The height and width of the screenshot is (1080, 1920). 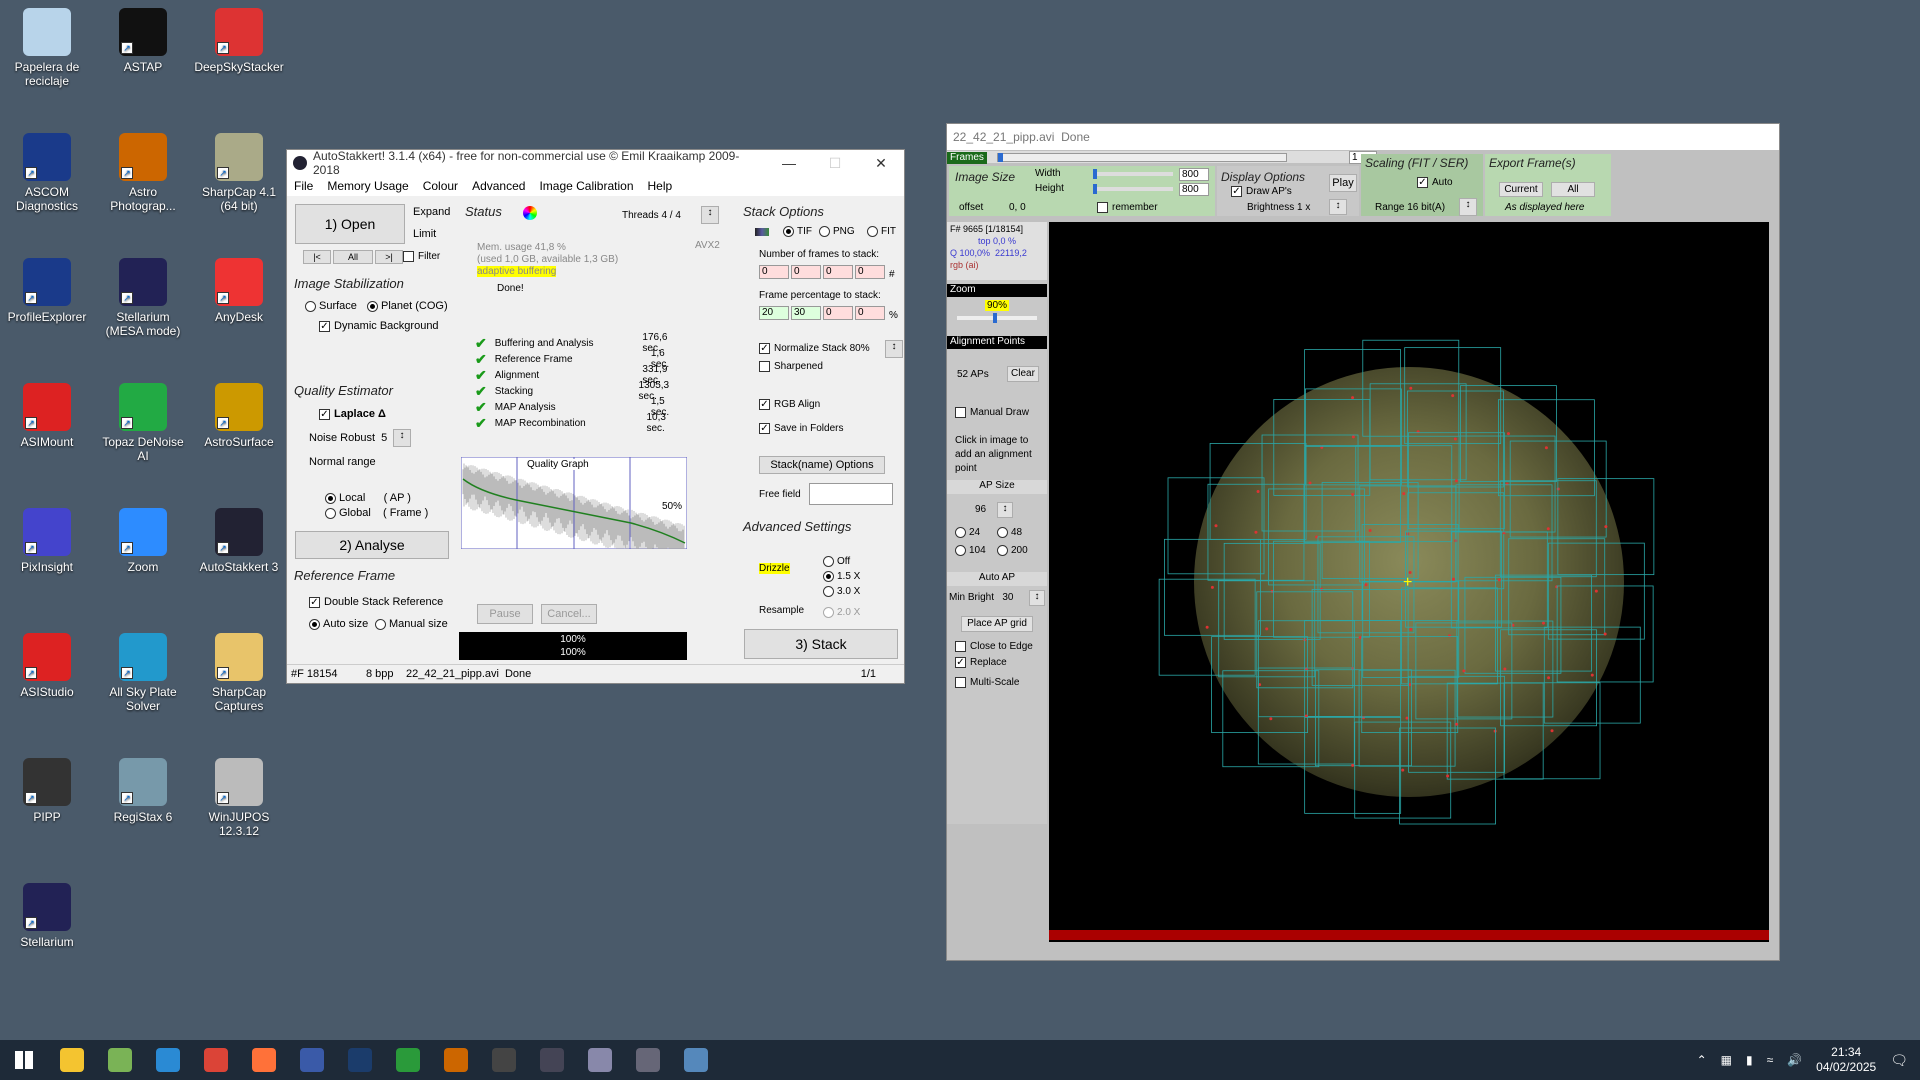 I want to click on pause-button: Pause, so click(x=505, y=614).